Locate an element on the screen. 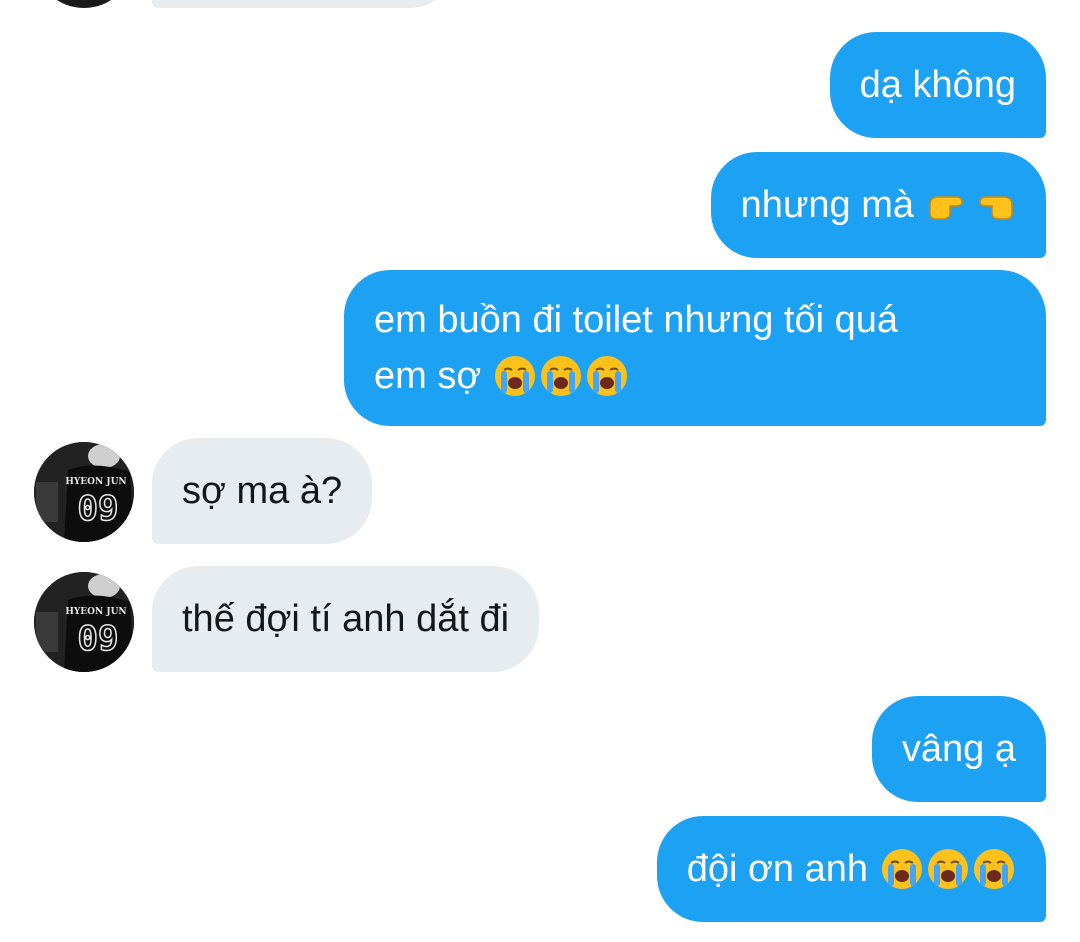 This screenshot has width=1080, height=942. message-text: vâng ạ is located at coordinates (958, 749).